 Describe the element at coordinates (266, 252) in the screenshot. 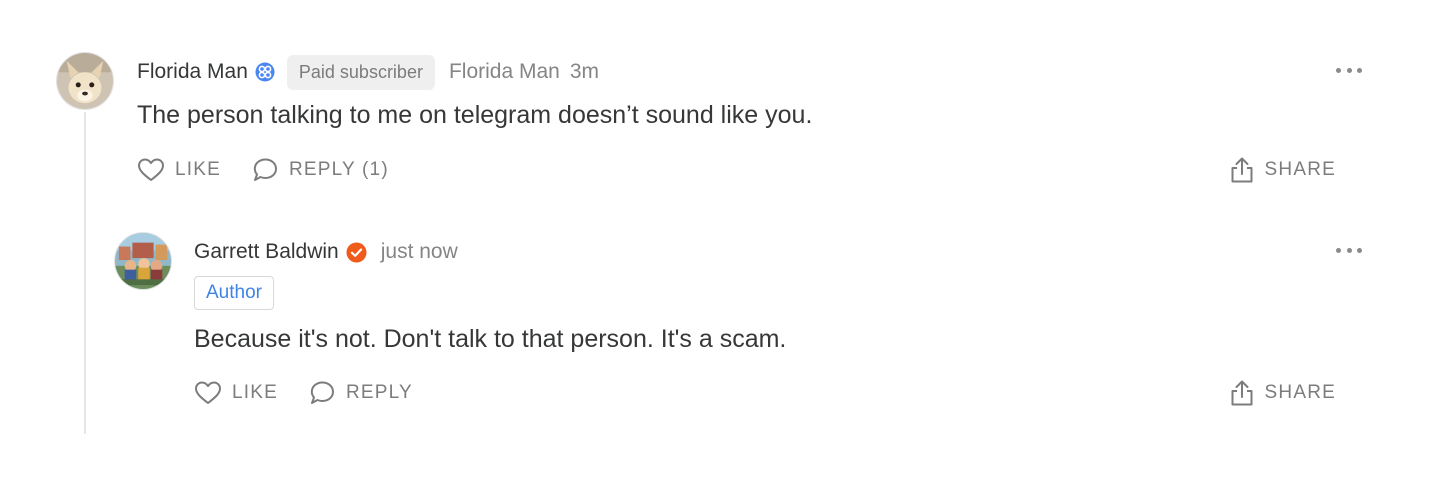

I see `author-name: Garrett Baldwin` at that location.